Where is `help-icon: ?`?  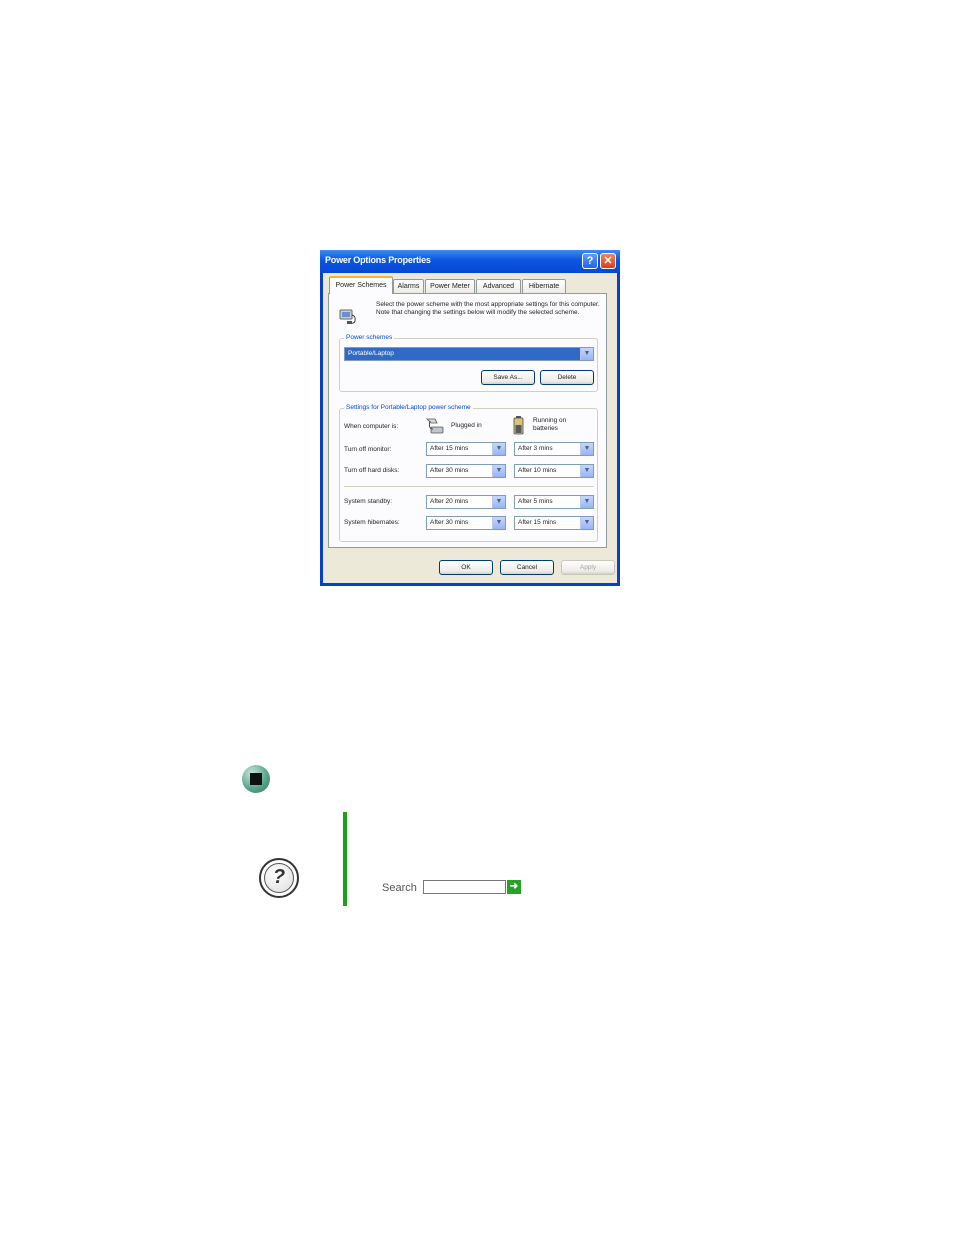 help-icon: ? is located at coordinates (279, 878).